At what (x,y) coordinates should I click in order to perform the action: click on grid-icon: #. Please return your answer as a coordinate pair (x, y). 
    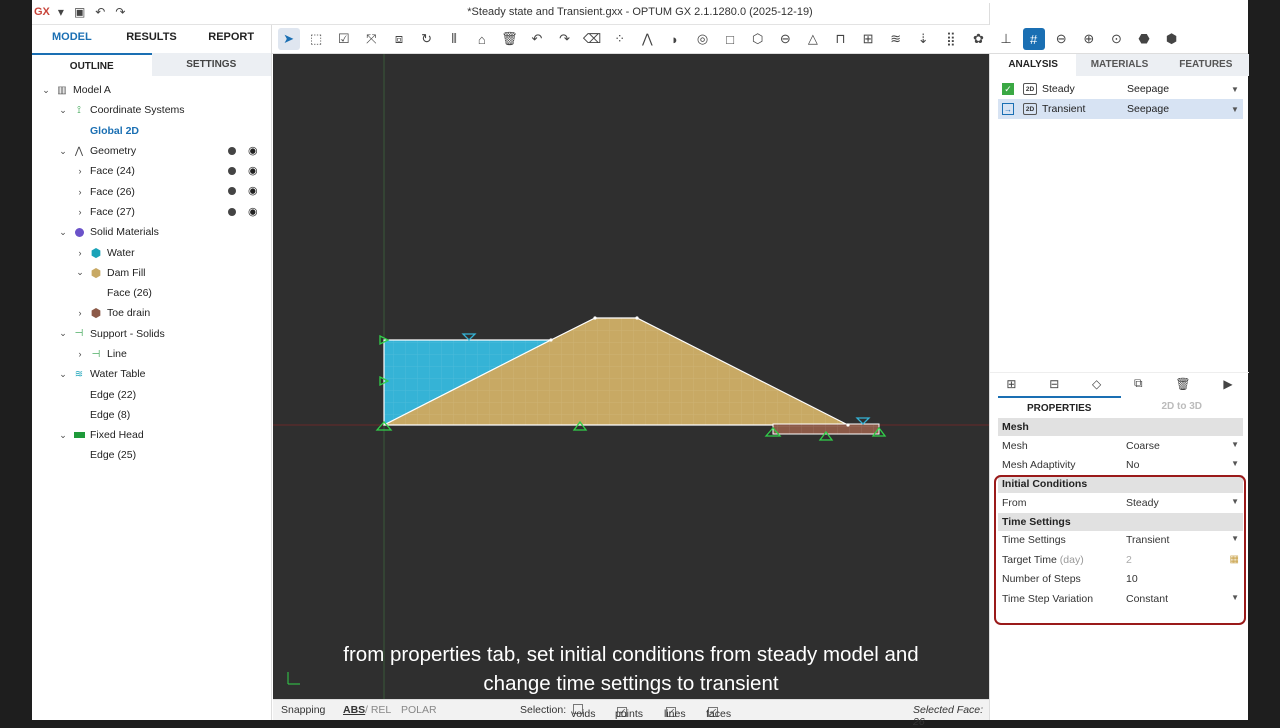
    Looking at the image, I should click on (1033, 39).